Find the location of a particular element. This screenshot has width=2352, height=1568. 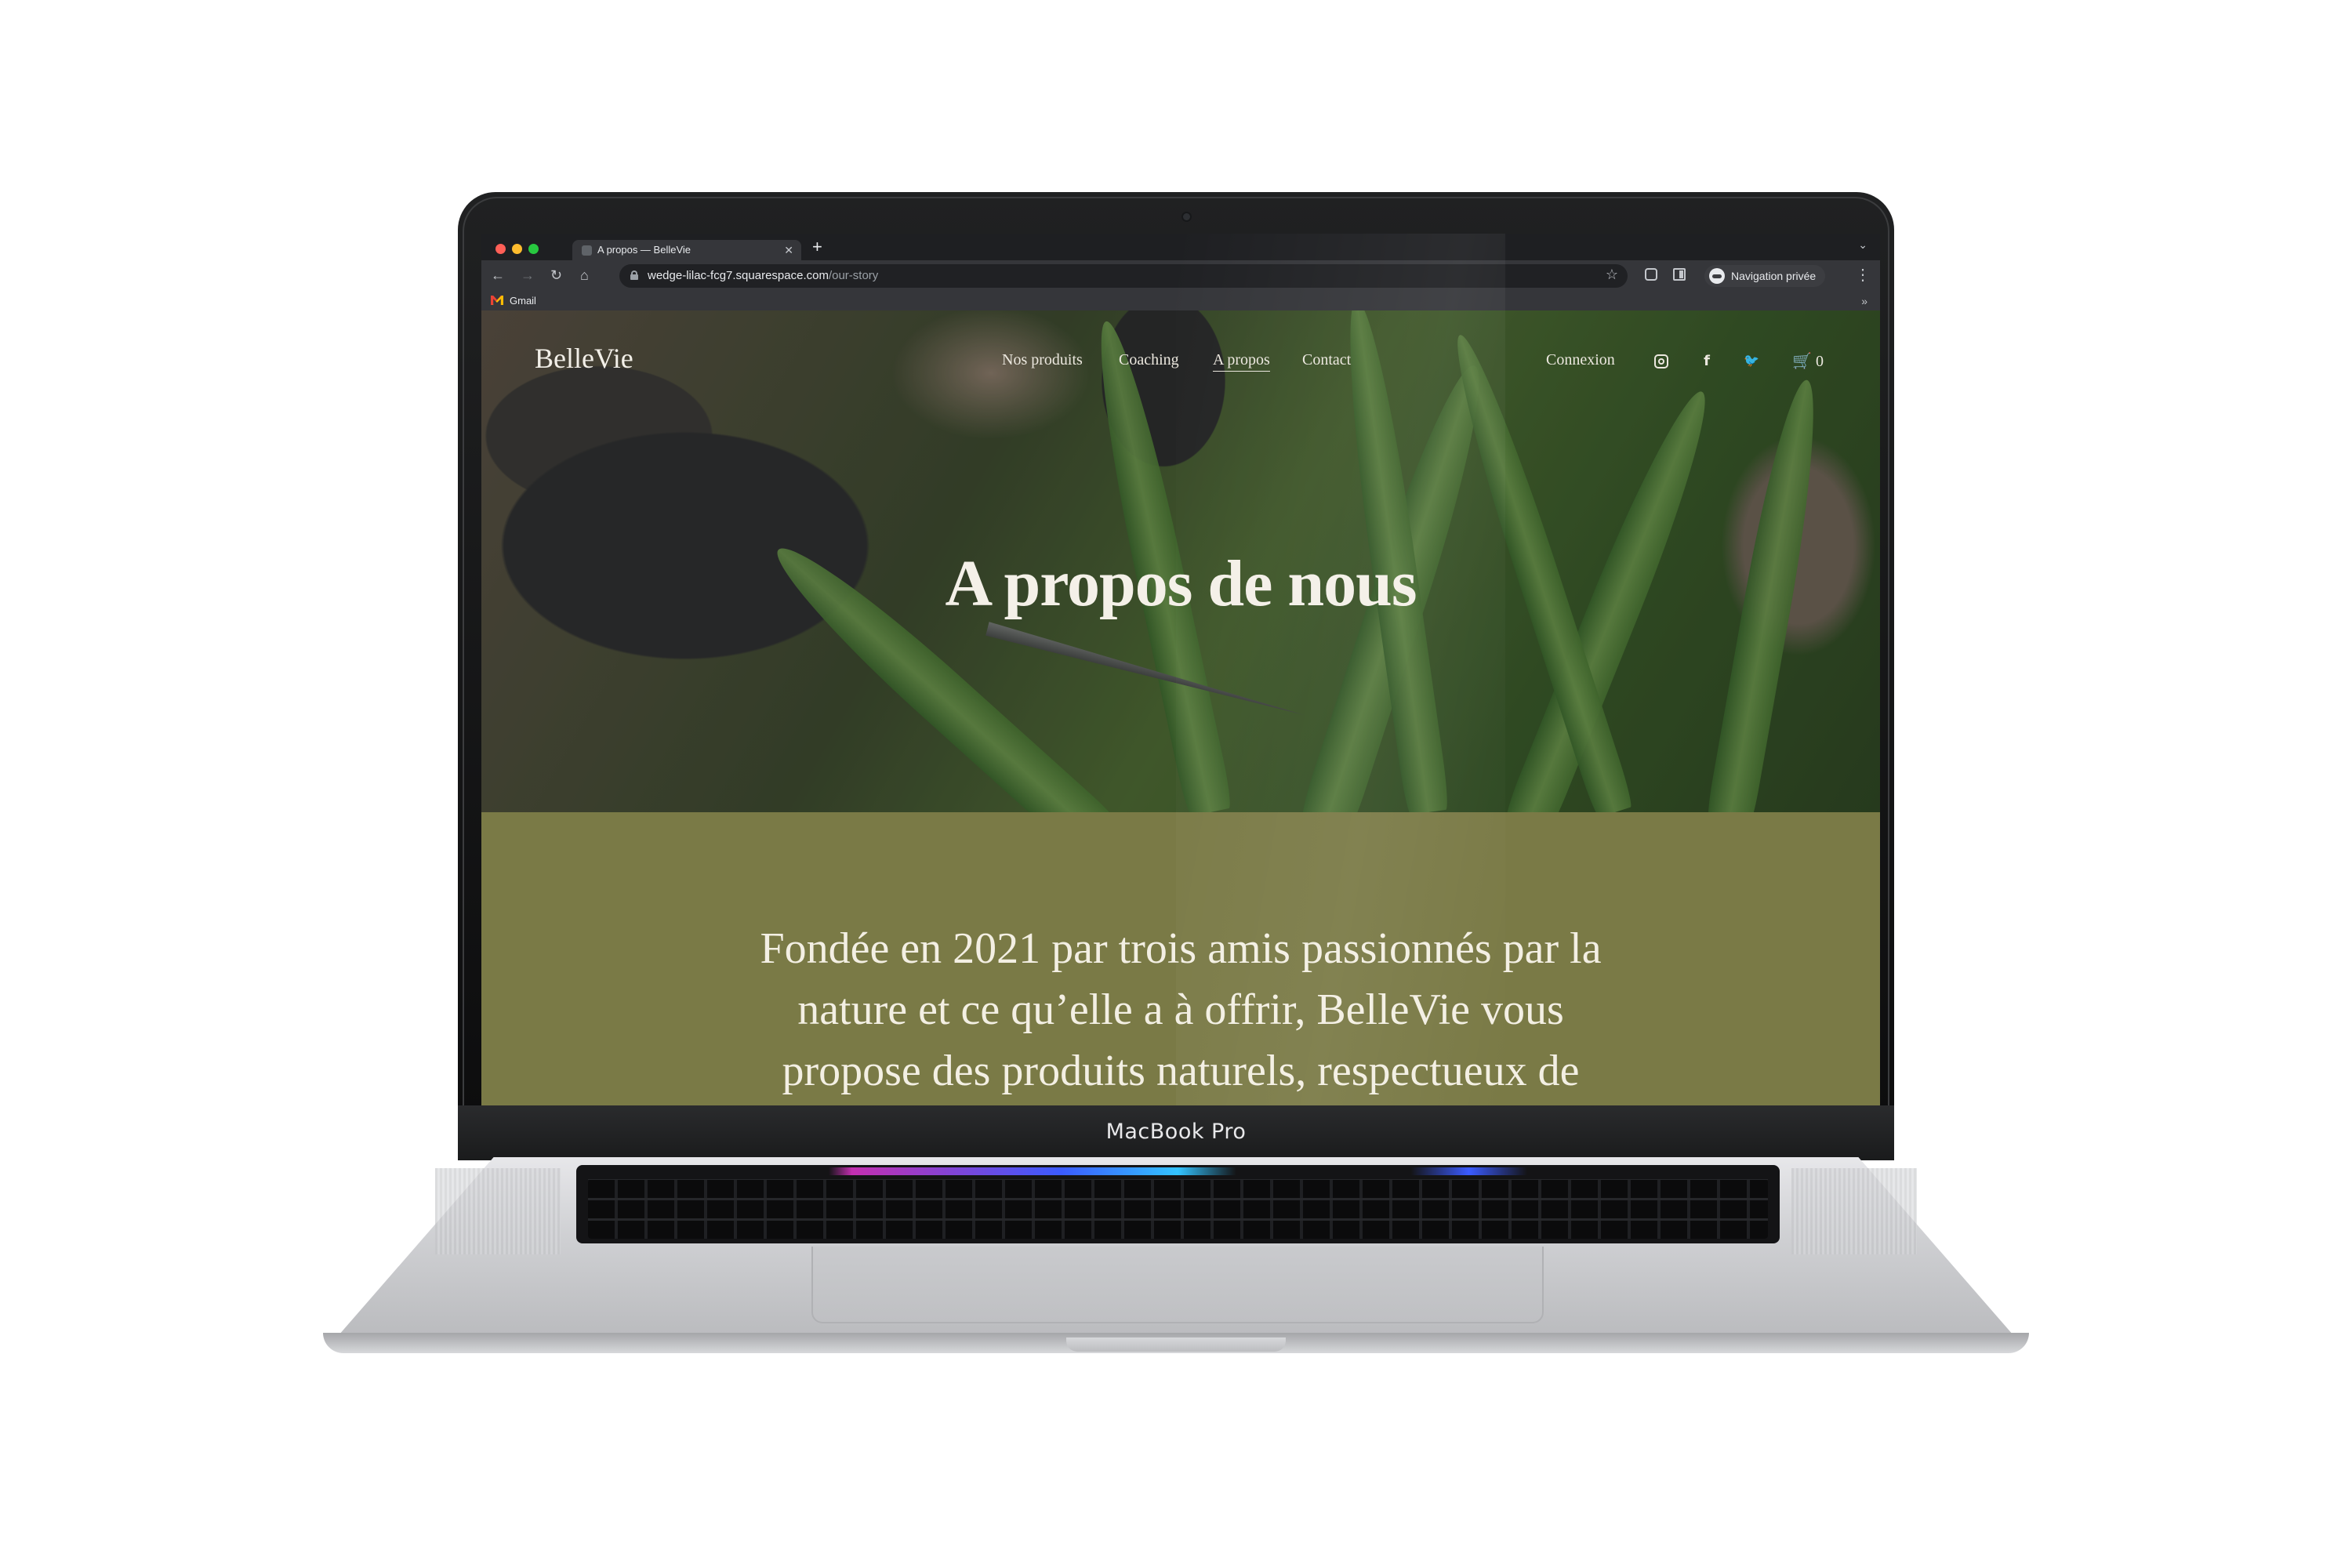

instagram-icon is located at coordinates (1661, 361).